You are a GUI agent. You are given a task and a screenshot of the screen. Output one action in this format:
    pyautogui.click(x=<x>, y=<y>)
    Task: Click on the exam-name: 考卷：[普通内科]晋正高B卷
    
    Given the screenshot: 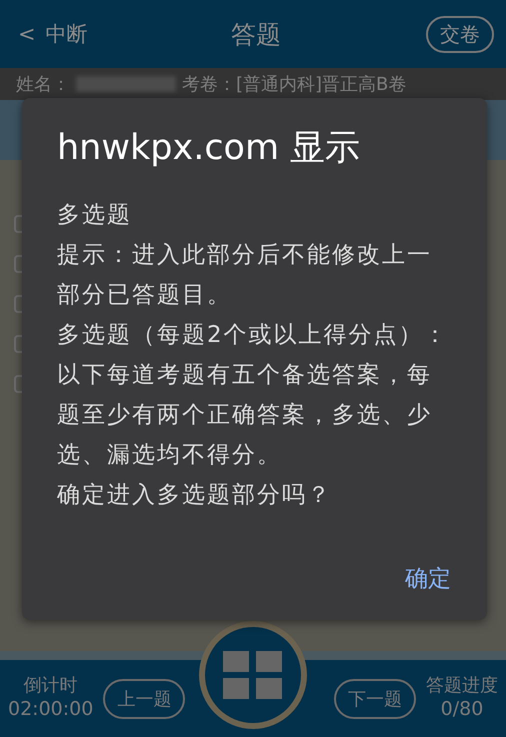 What is the action you would take?
    pyautogui.click(x=294, y=84)
    